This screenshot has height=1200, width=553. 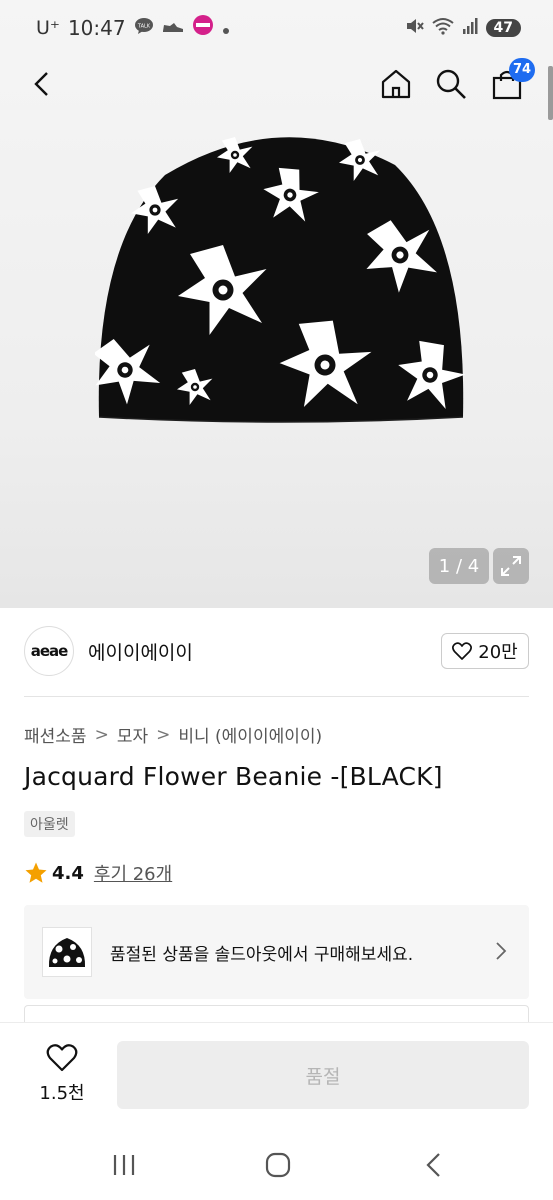 I want to click on breadcrumb: 패션소품 > 모자 > 비니 (에이이에이이), so click(x=173, y=735).